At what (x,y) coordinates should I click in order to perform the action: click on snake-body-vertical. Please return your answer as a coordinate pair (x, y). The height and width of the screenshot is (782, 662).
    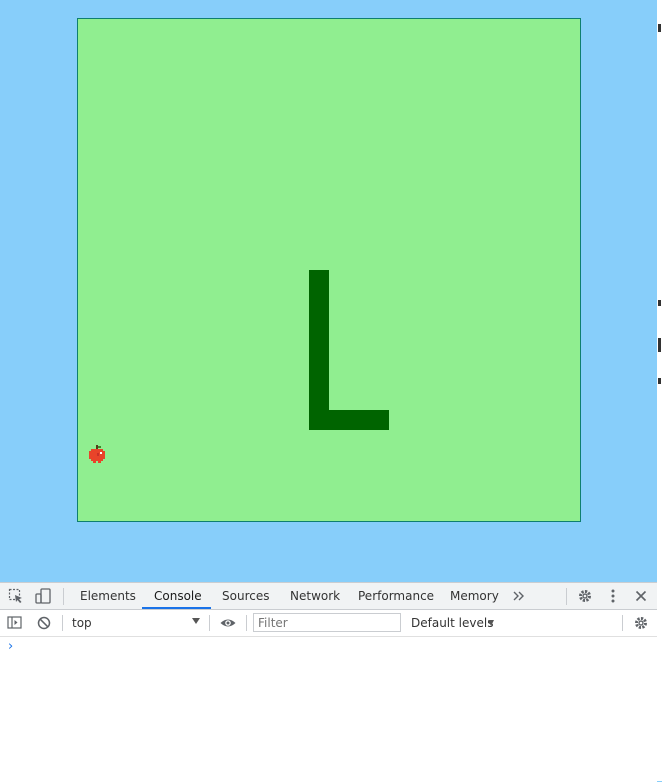
    Looking at the image, I should click on (319, 350).